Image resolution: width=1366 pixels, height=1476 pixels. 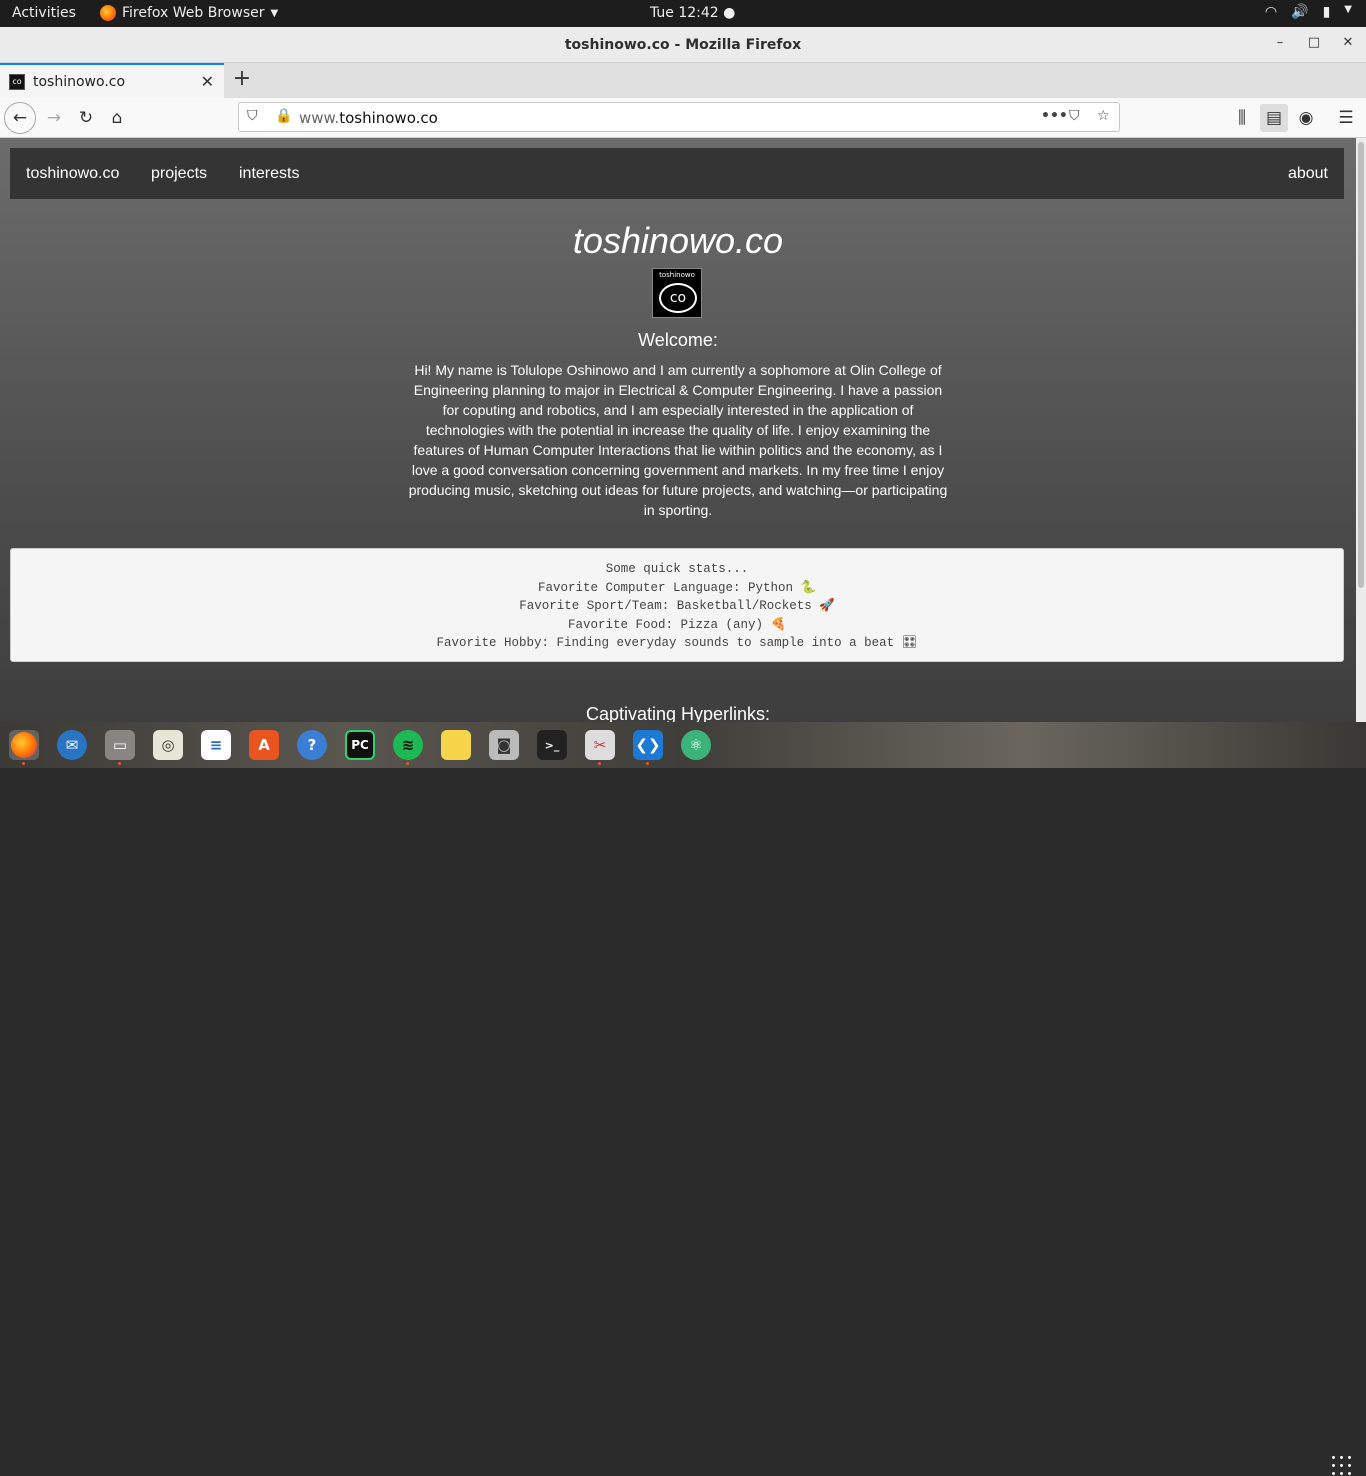 I want to click on shield-icon: ⛉, so click(x=252, y=116).